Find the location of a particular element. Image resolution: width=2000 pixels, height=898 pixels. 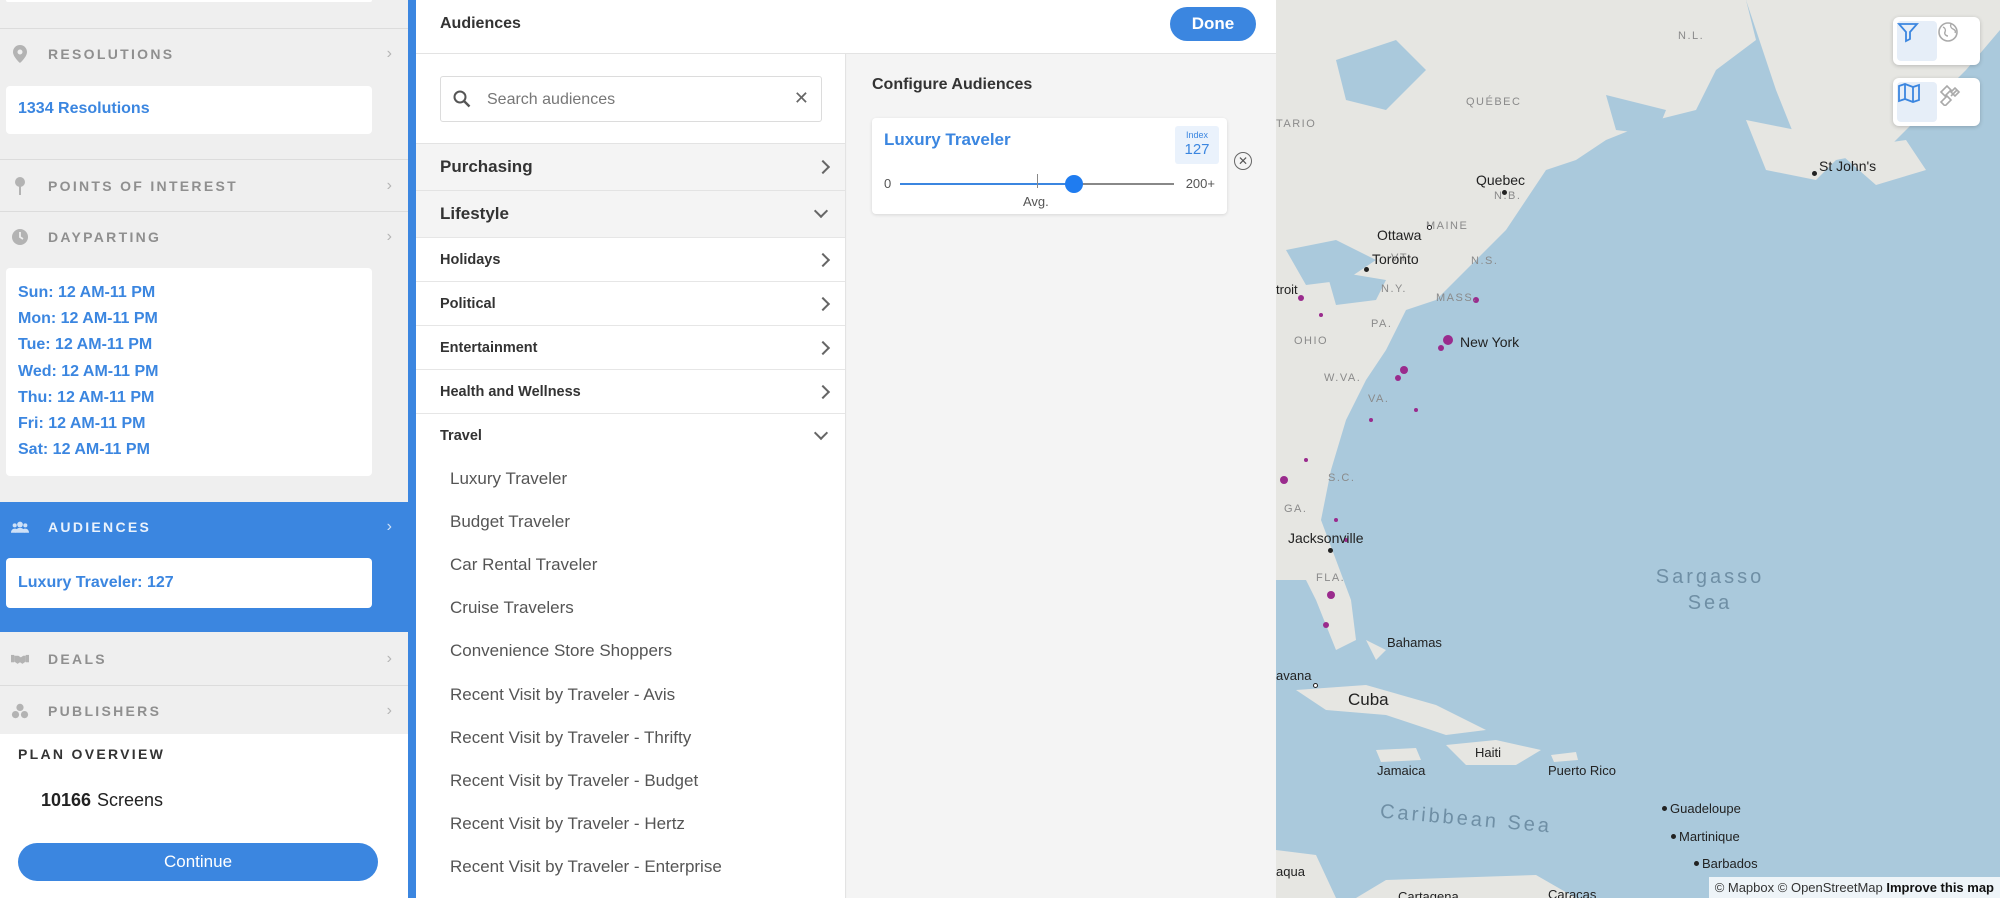

subcategory-entertainment: Entertainment is located at coordinates (630, 347).